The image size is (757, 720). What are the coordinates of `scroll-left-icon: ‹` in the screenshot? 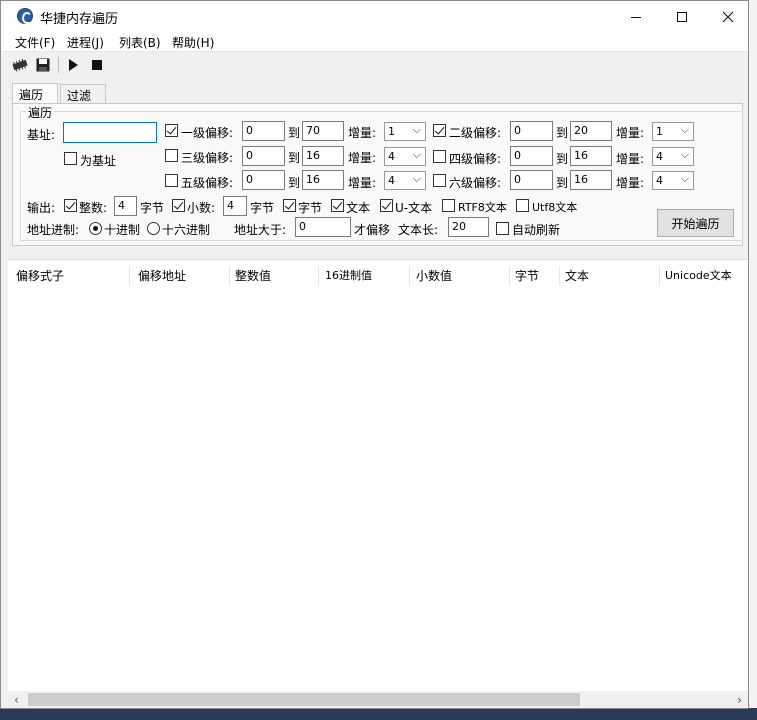 It's located at (16, 699).